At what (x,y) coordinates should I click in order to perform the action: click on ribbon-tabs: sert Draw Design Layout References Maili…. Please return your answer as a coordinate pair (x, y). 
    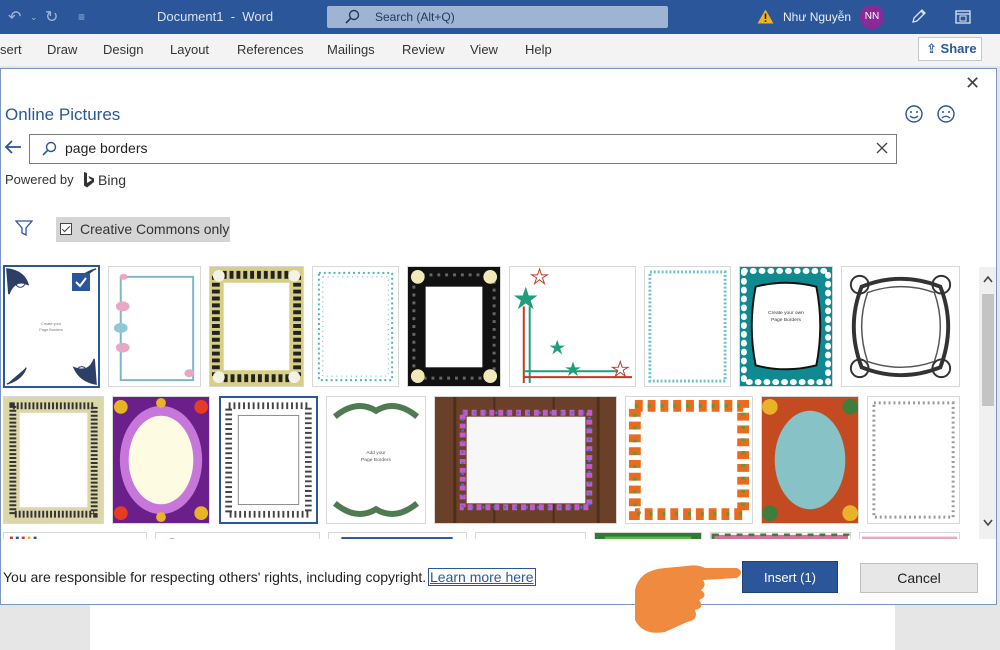
    Looking at the image, I should click on (500, 50).